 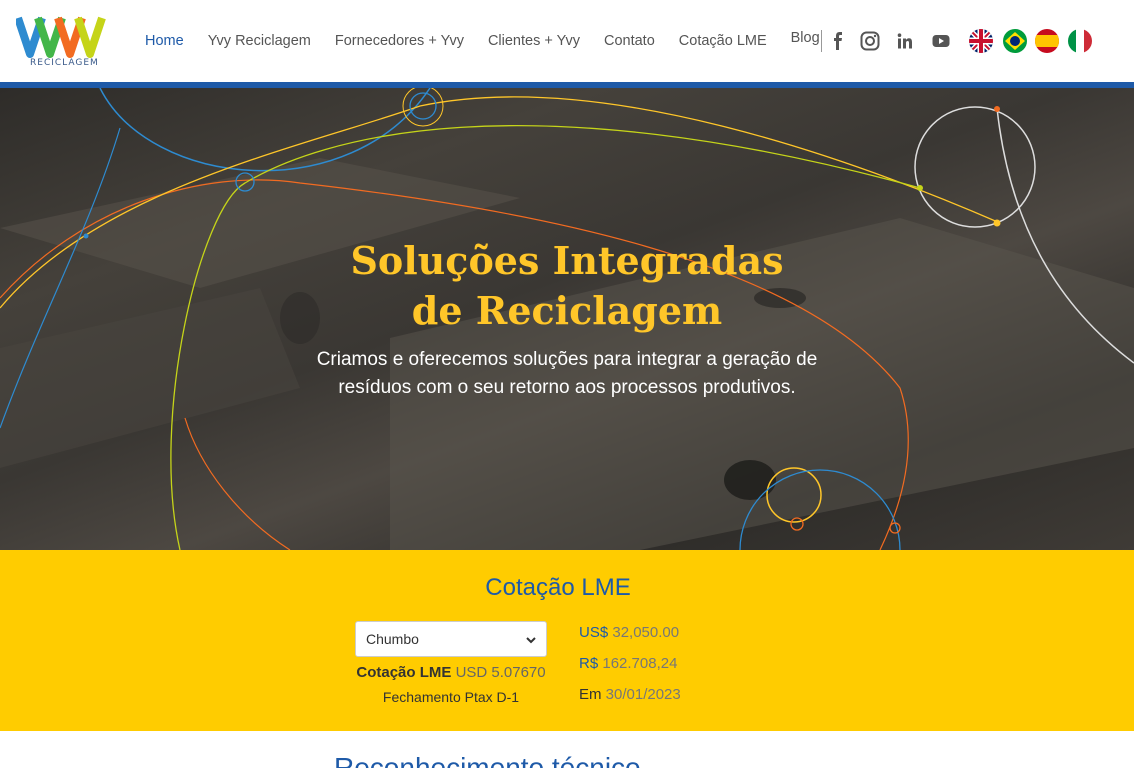 What do you see at coordinates (646, 632) in the screenshot?
I see `usd-value: 32,050.00` at bounding box center [646, 632].